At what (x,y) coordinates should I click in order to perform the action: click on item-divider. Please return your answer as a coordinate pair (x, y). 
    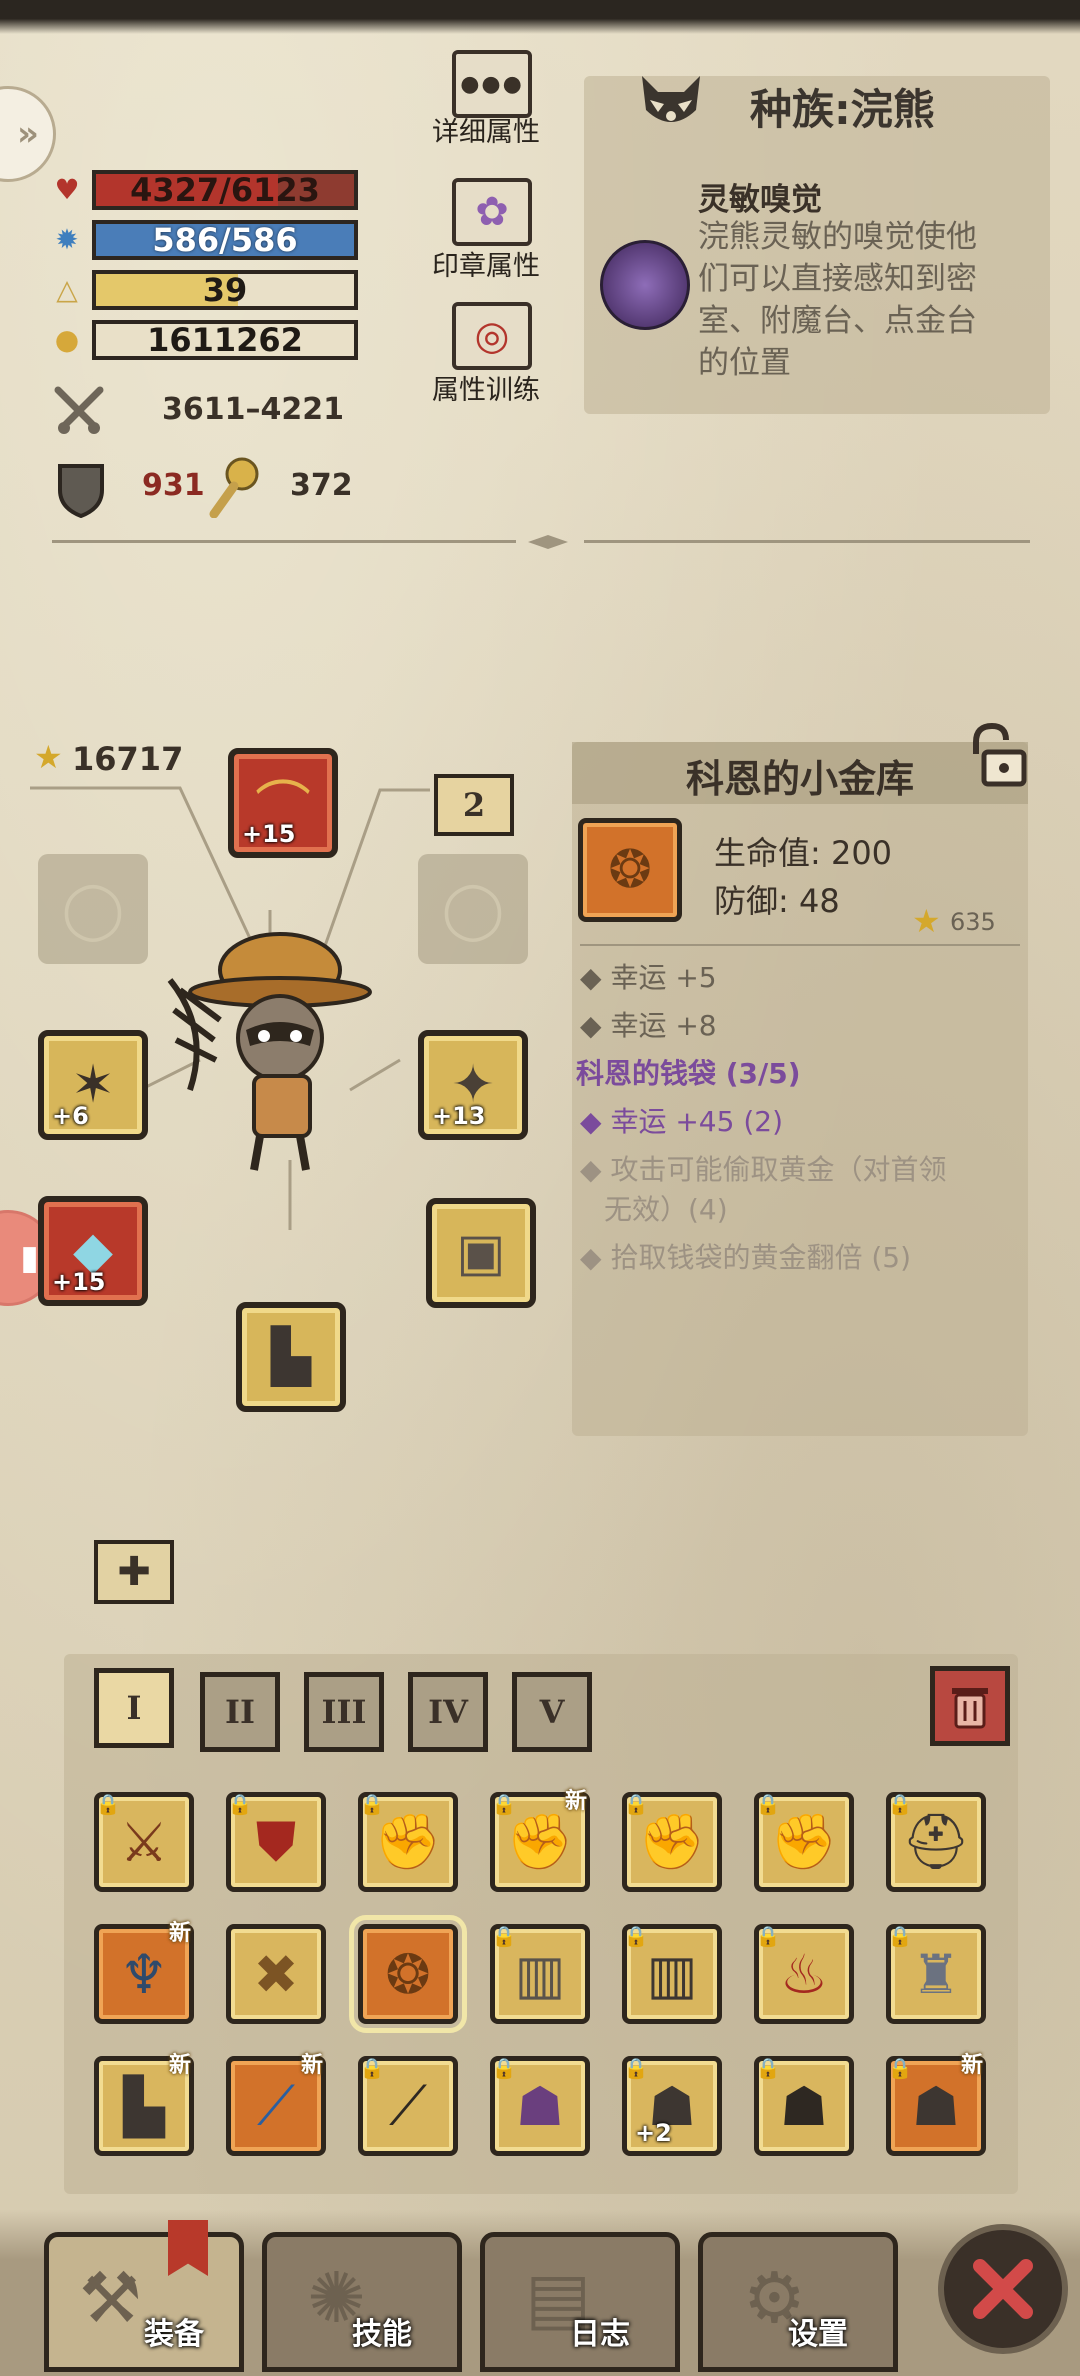
    Looking at the image, I should click on (800, 945).